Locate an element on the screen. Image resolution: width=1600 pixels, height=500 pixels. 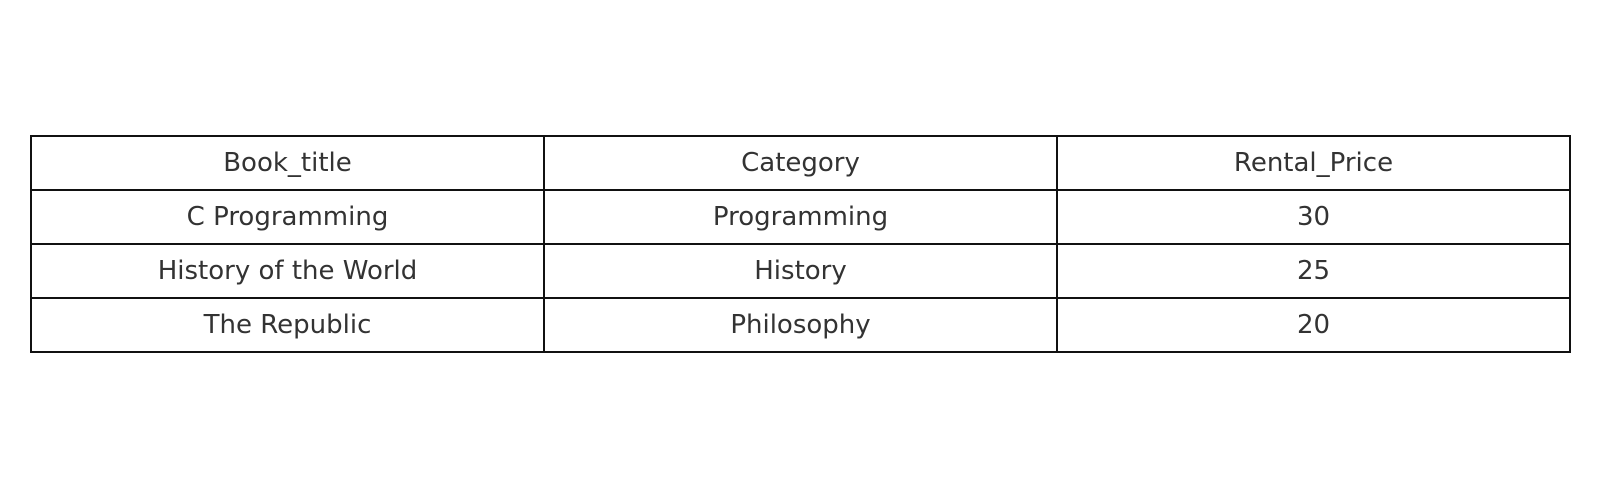
column-header-category: Category is located at coordinates (800, 163).